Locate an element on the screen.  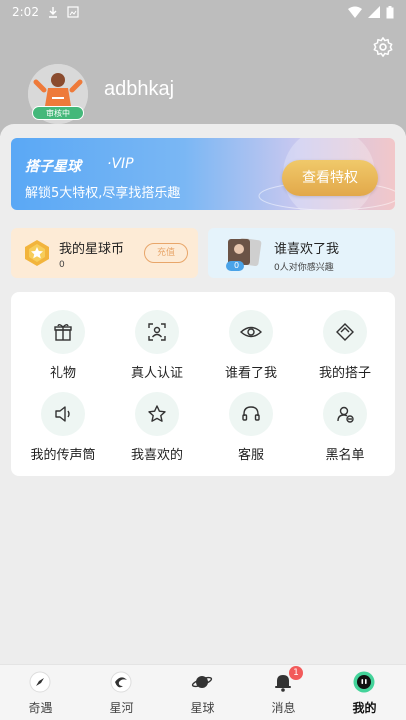
nav-label: 奇遇 is located at coordinates (40, 708).